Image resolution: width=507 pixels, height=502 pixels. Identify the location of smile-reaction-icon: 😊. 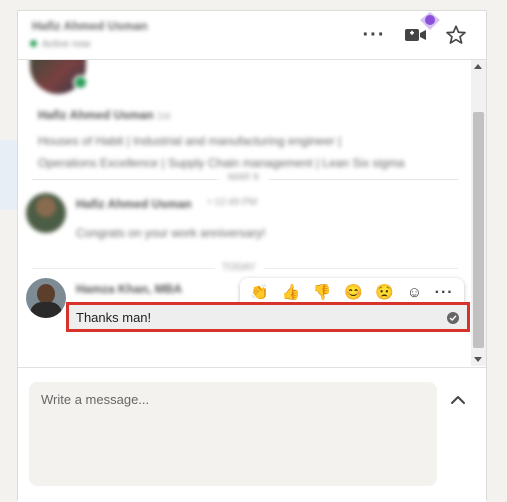
(353, 293).